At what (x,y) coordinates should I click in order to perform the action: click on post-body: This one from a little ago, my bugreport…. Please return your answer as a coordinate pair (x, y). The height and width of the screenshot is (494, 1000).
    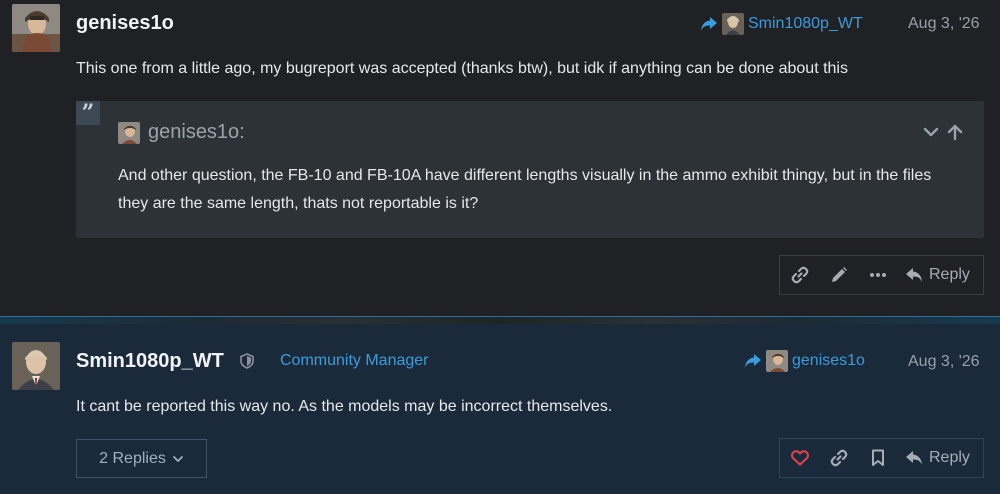
    Looking at the image, I should click on (462, 68).